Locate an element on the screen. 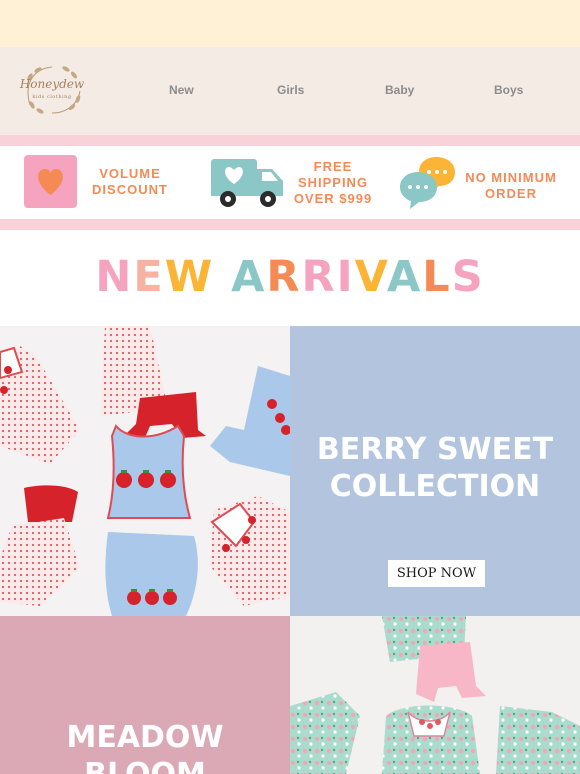  top-announcement-bar is located at coordinates (290, 23).